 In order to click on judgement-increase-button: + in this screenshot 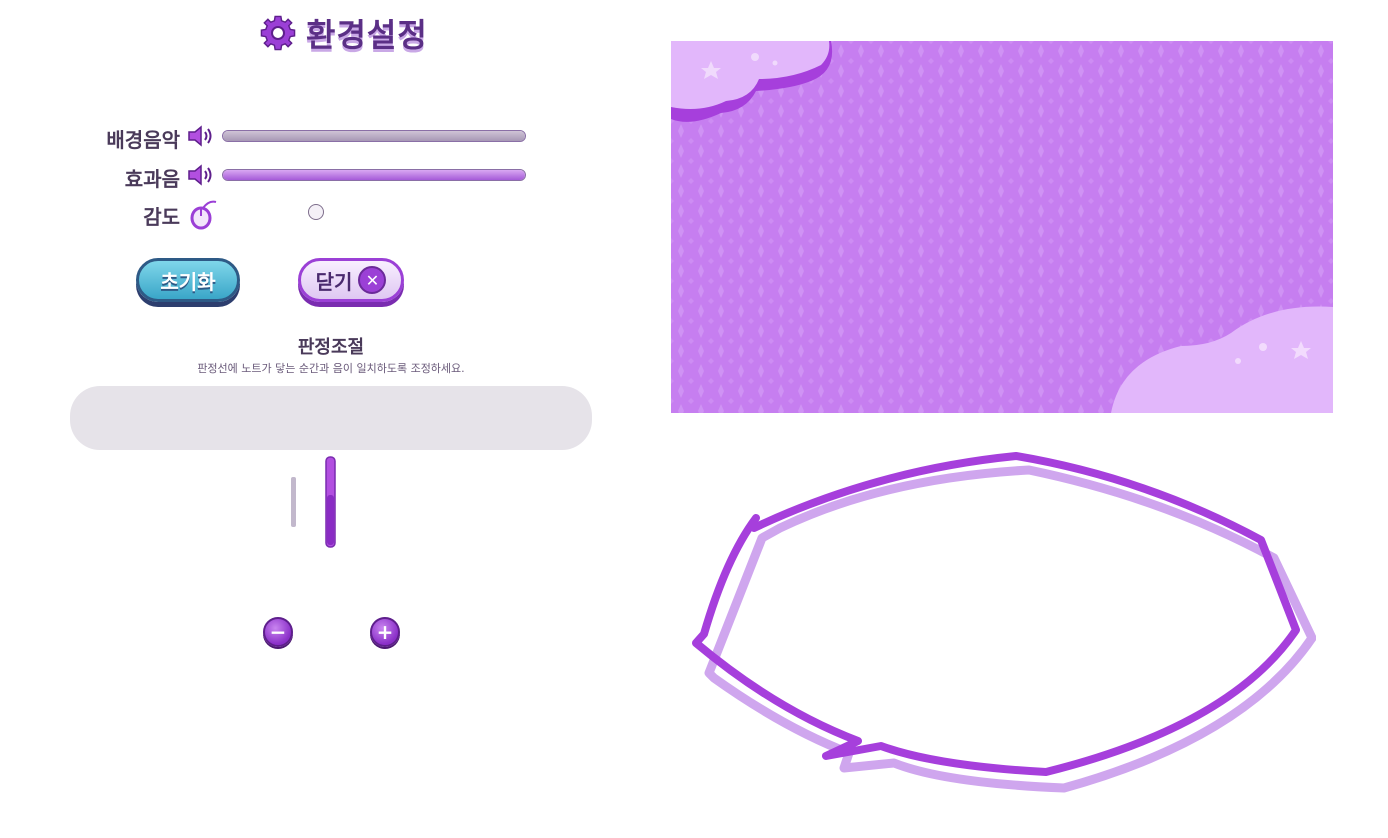, I will do `click(385, 632)`.